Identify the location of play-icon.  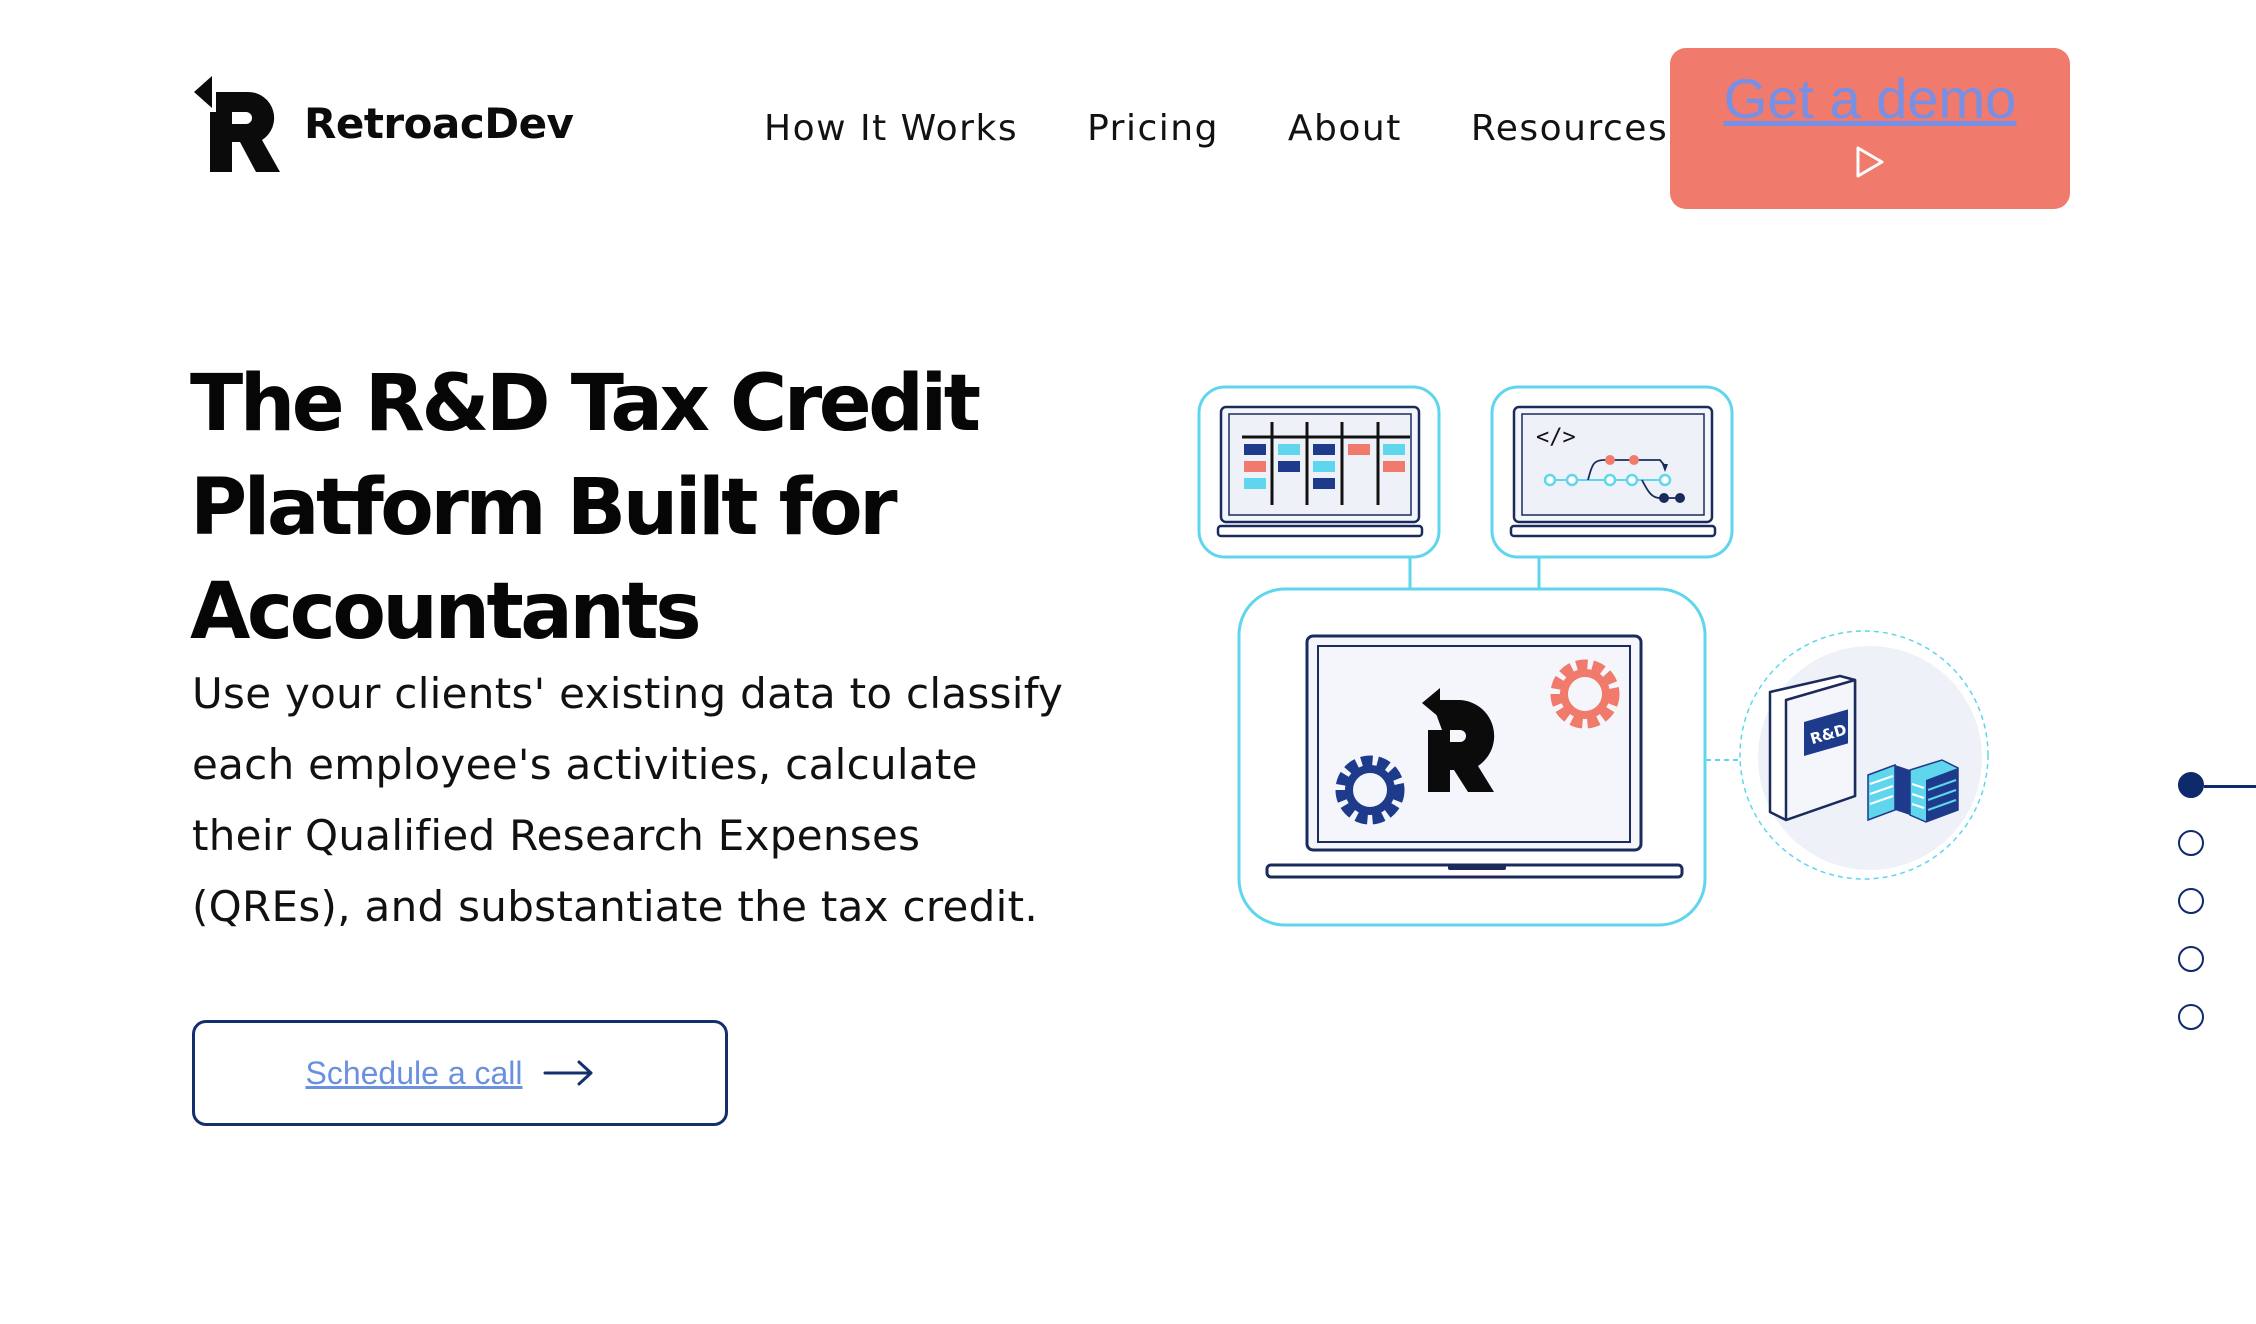
(1870, 162).